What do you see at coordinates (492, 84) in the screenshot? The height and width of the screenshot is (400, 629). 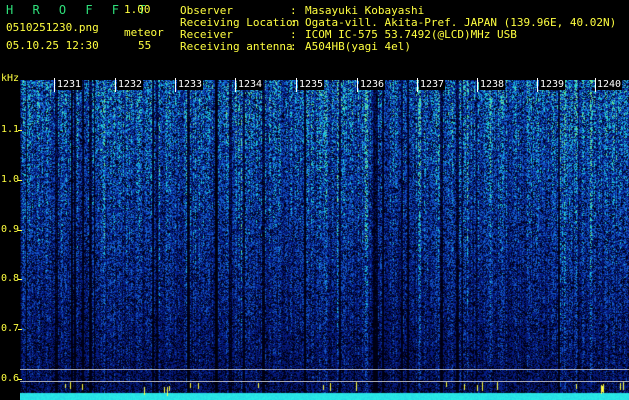 I see `time-tick-1238: 1238` at bounding box center [492, 84].